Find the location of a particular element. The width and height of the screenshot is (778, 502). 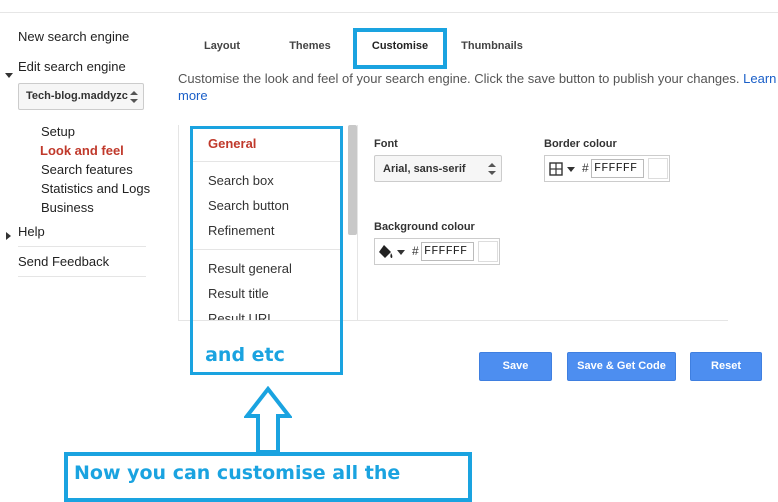

sidebar-item-search-features: Search features is located at coordinates (87, 169).